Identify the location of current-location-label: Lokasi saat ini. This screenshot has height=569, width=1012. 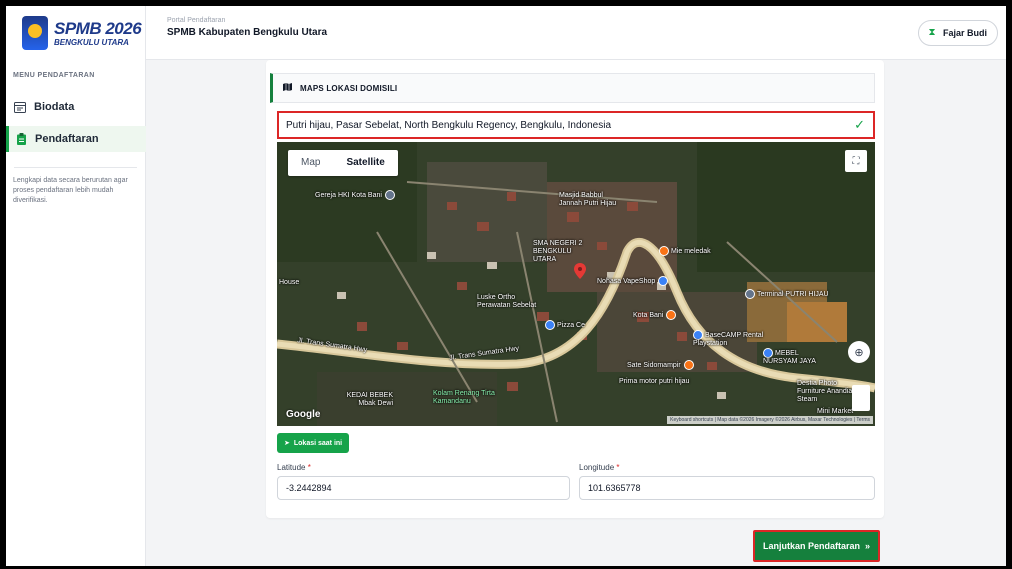
(318, 443).